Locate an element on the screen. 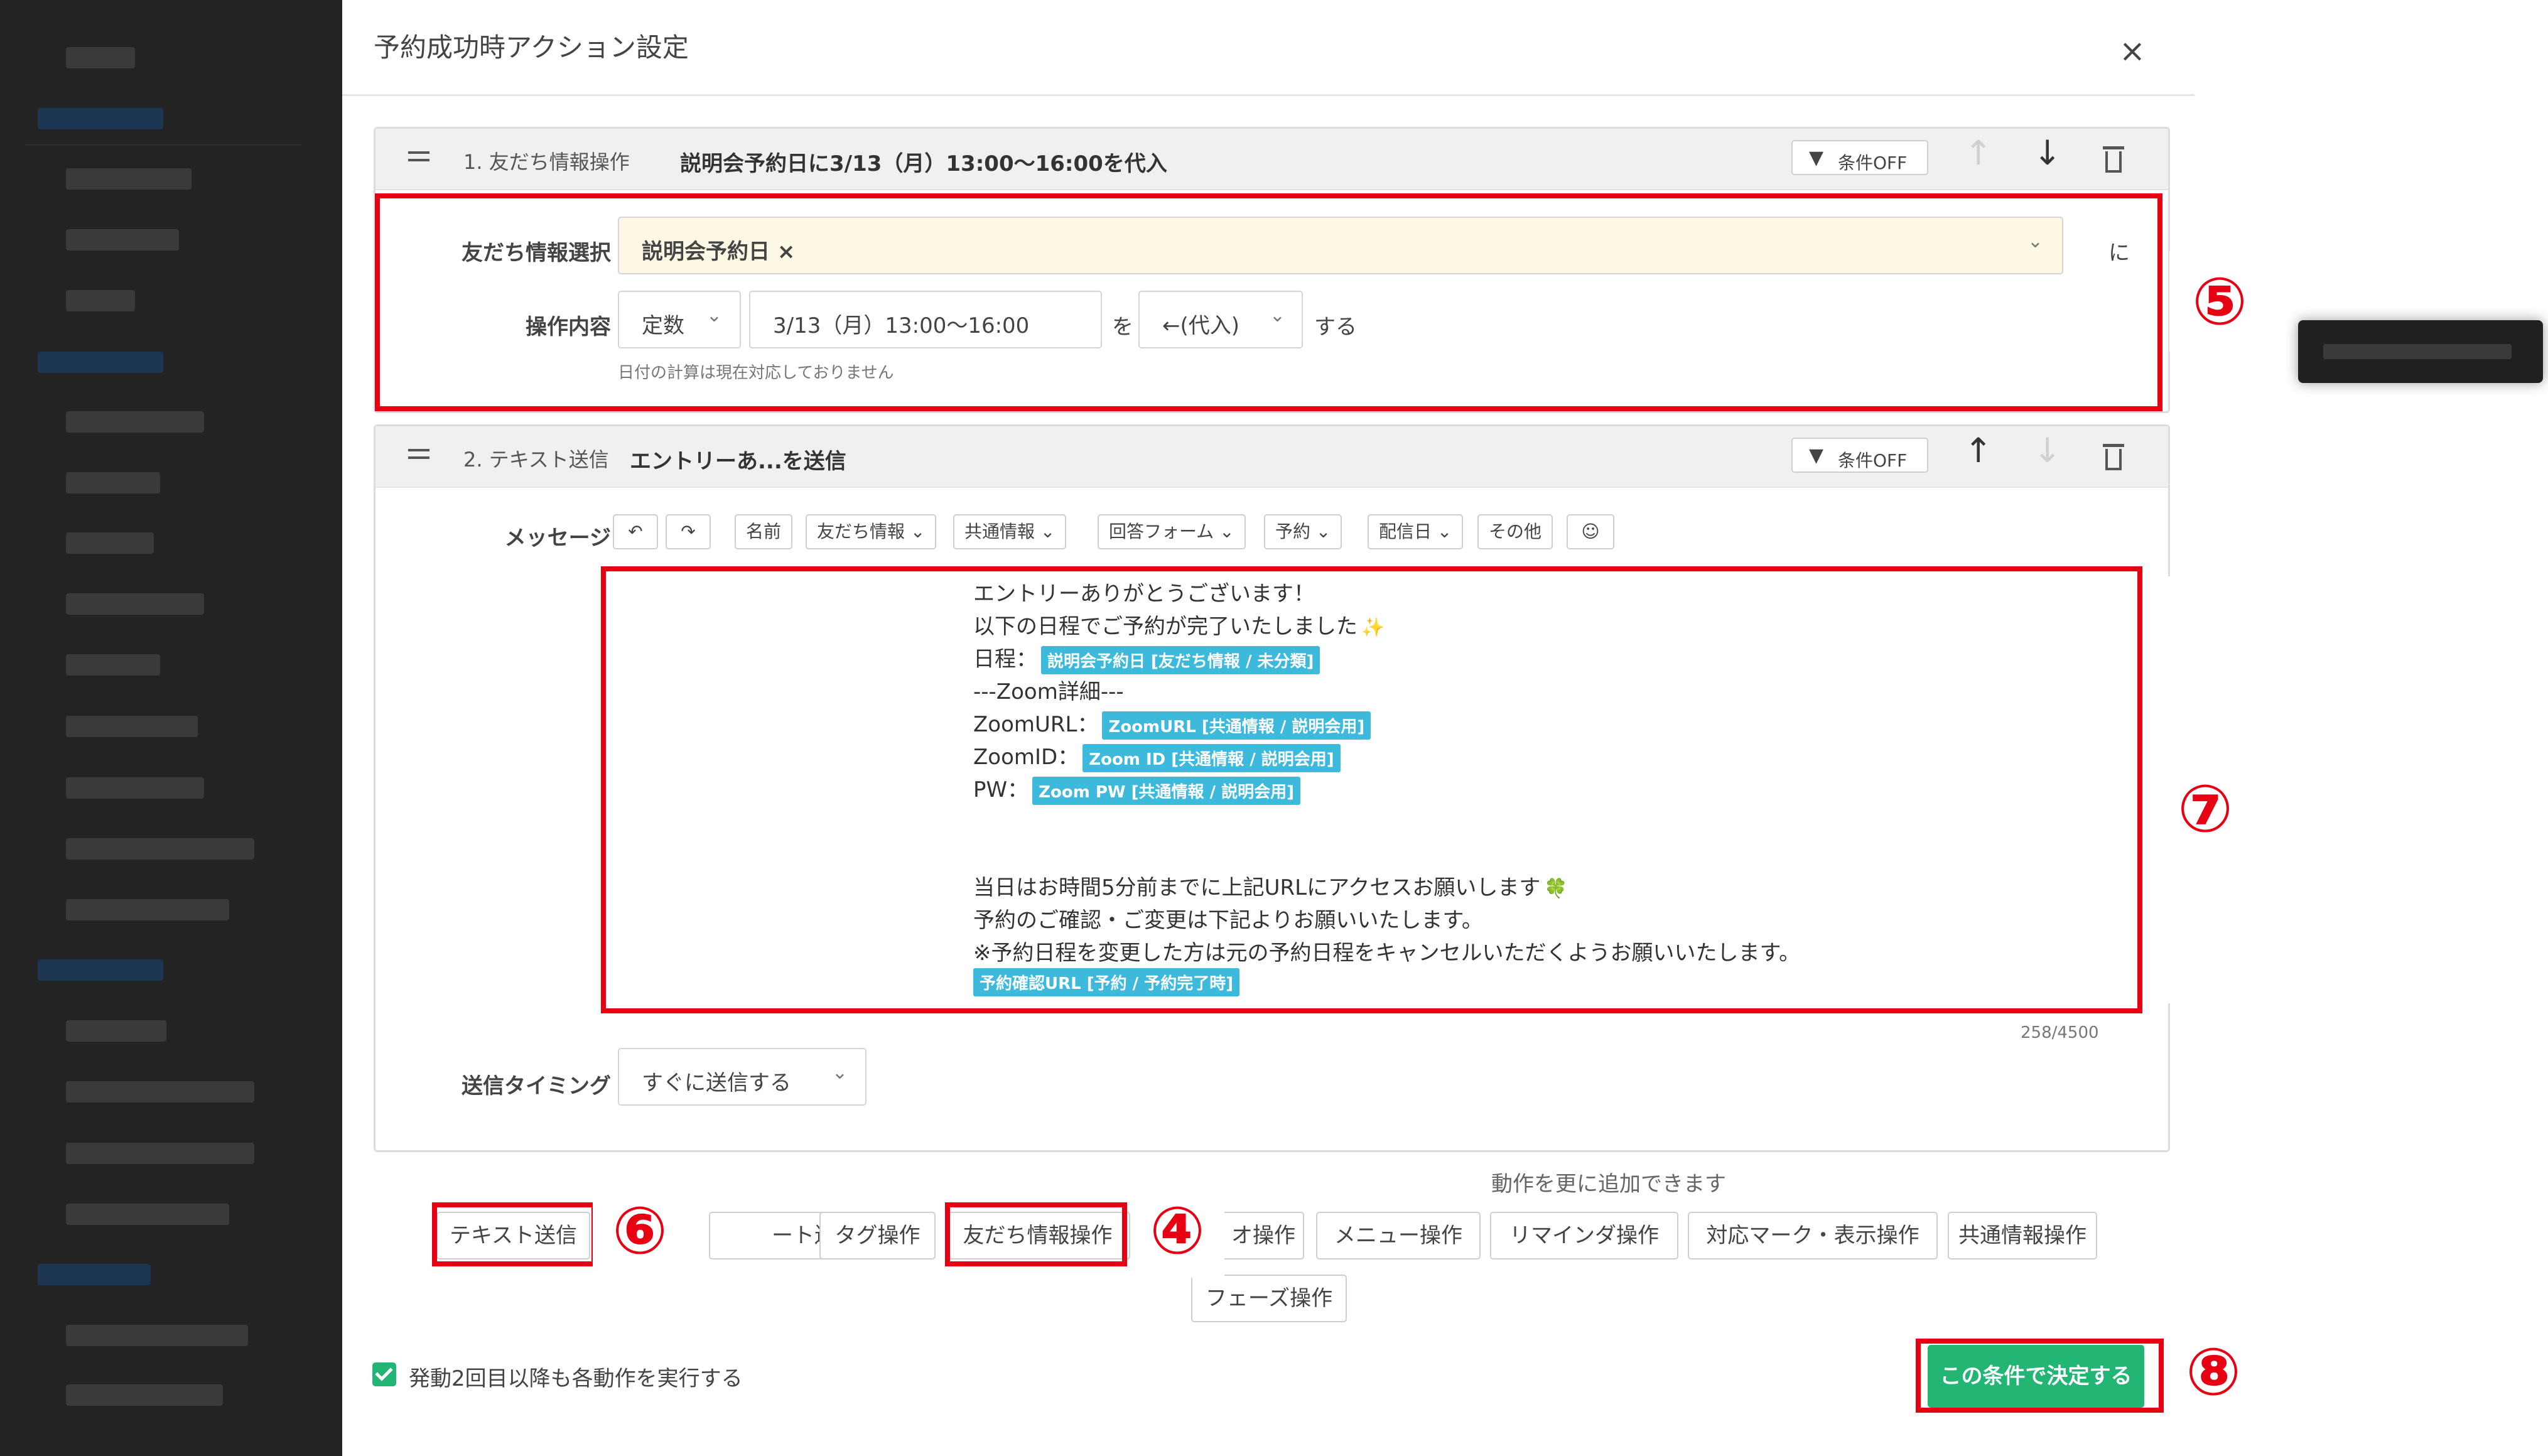 Image resolution: width=2548 pixels, height=1456 pixels. emoji-icon: ☺ is located at coordinates (1590, 531).